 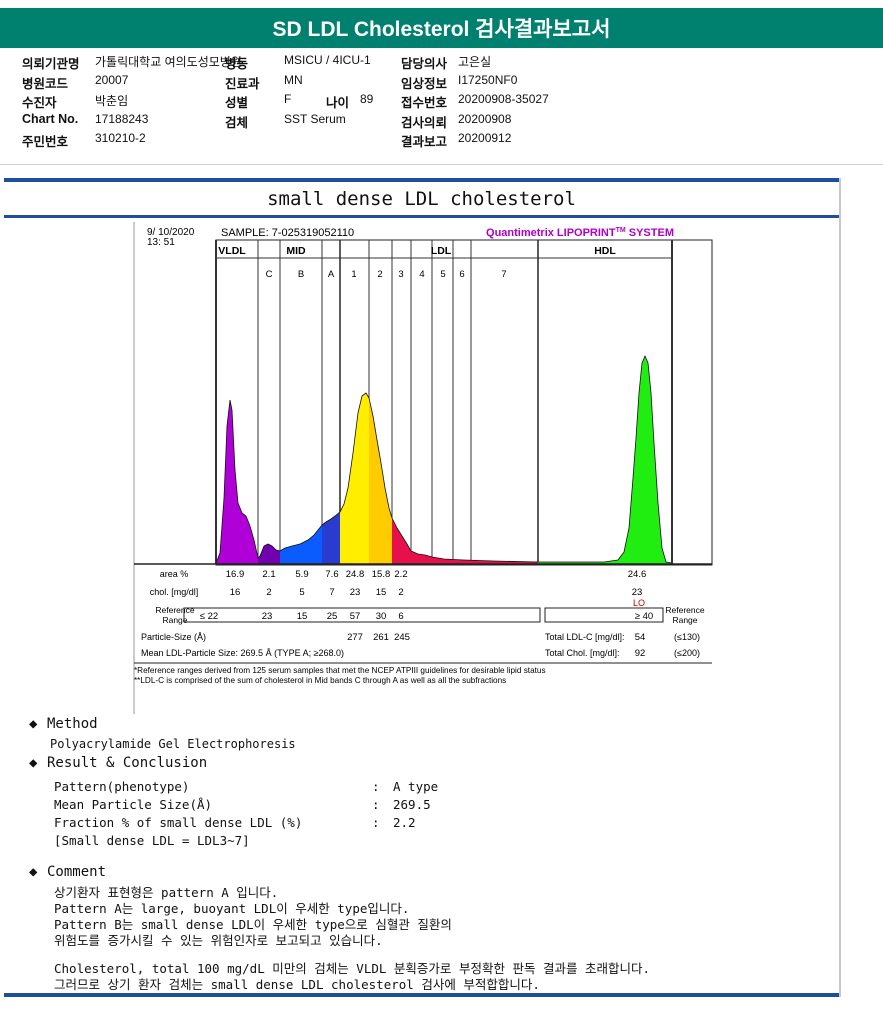 What do you see at coordinates (400, 274) in the screenshot?
I see `band-label: 3` at bounding box center [400, 274].